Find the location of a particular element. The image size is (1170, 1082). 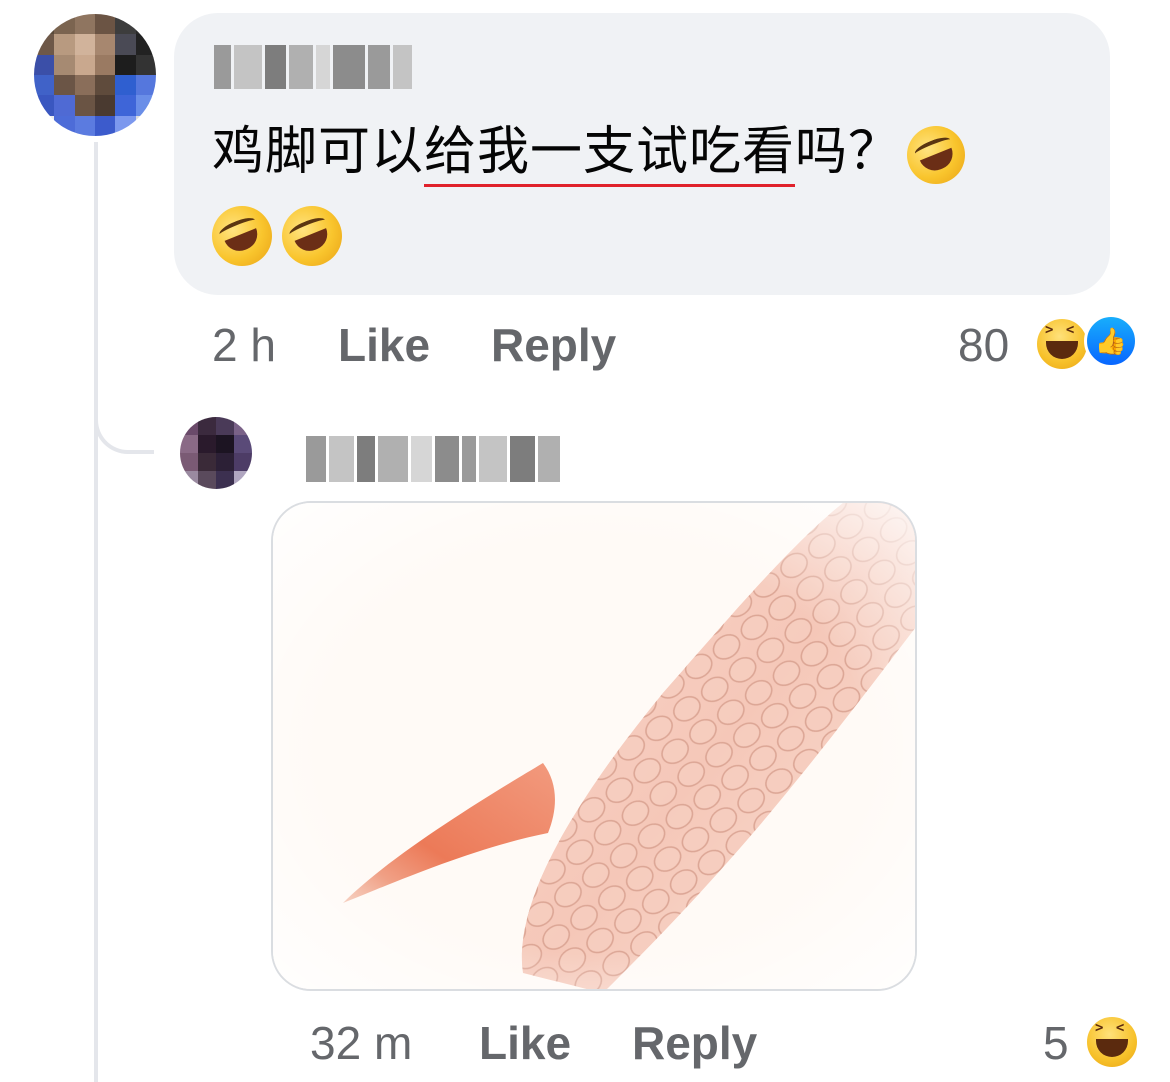

commenter-name-blurred is located at coordinates (313, 67).